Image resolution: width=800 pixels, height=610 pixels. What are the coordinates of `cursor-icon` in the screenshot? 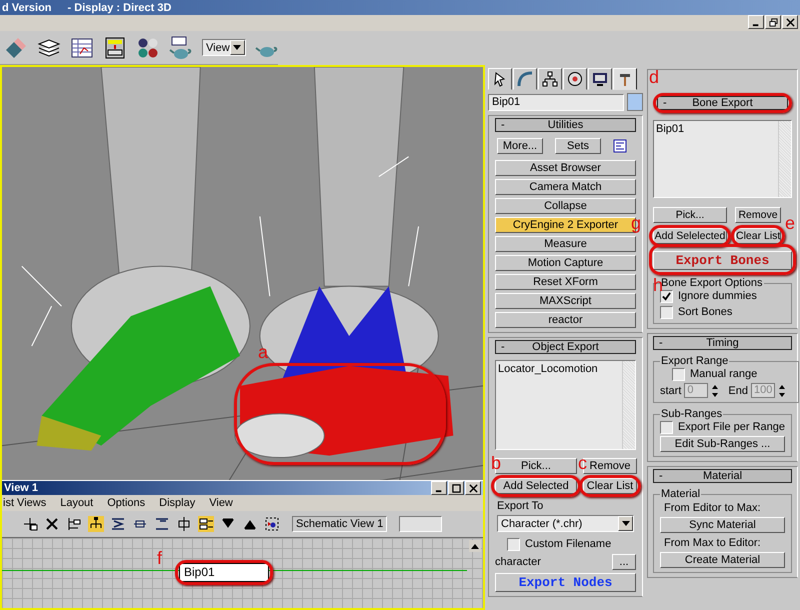 It's located at (500, 79).